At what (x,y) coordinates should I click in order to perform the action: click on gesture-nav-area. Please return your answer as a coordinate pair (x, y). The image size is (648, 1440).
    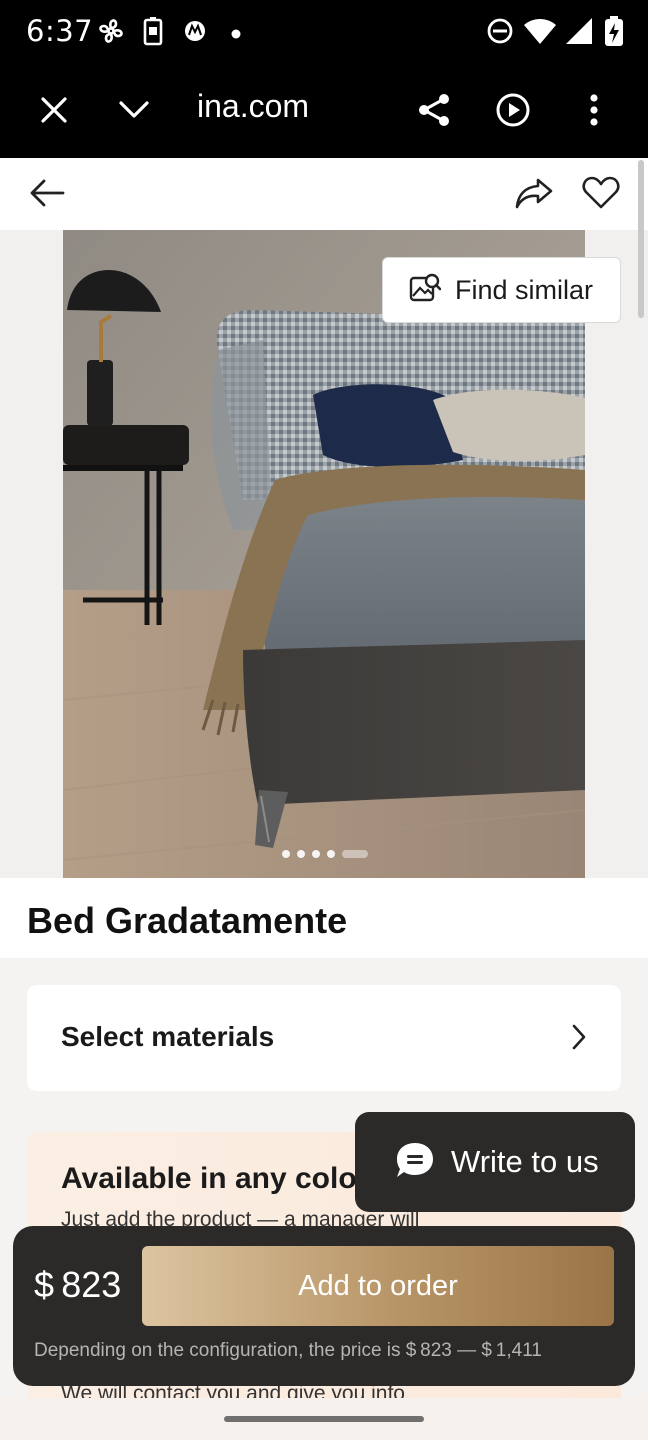
    Looking at the image, I should click on (324, 1419).